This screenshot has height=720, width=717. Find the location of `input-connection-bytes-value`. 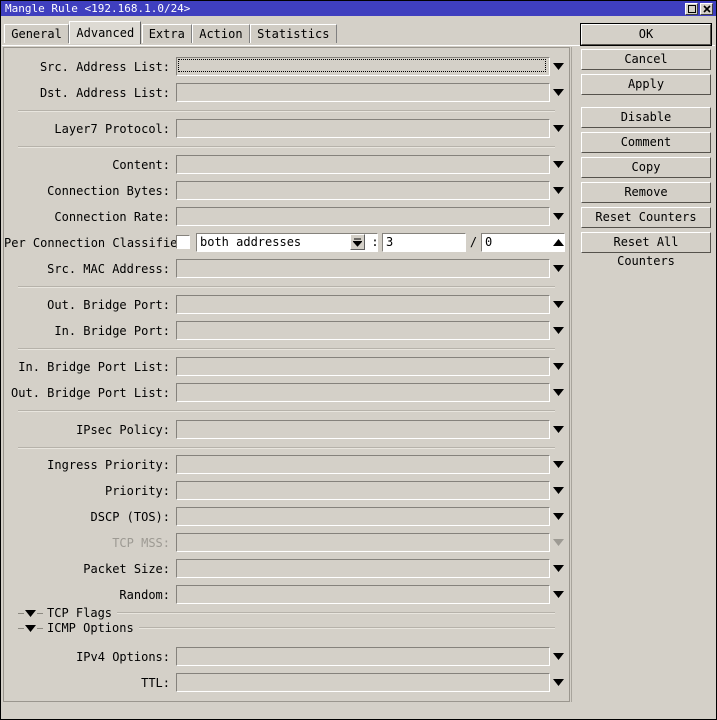

input-connection-bytes-value is located at coordinates (363, 190).